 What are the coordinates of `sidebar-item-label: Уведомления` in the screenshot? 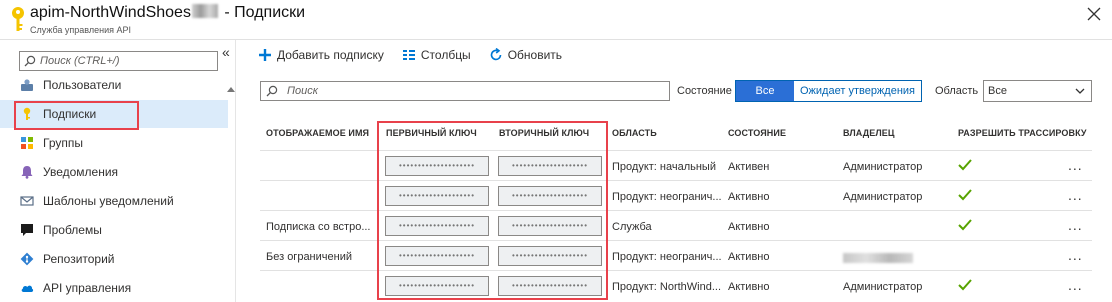 It's located at (81, 172).